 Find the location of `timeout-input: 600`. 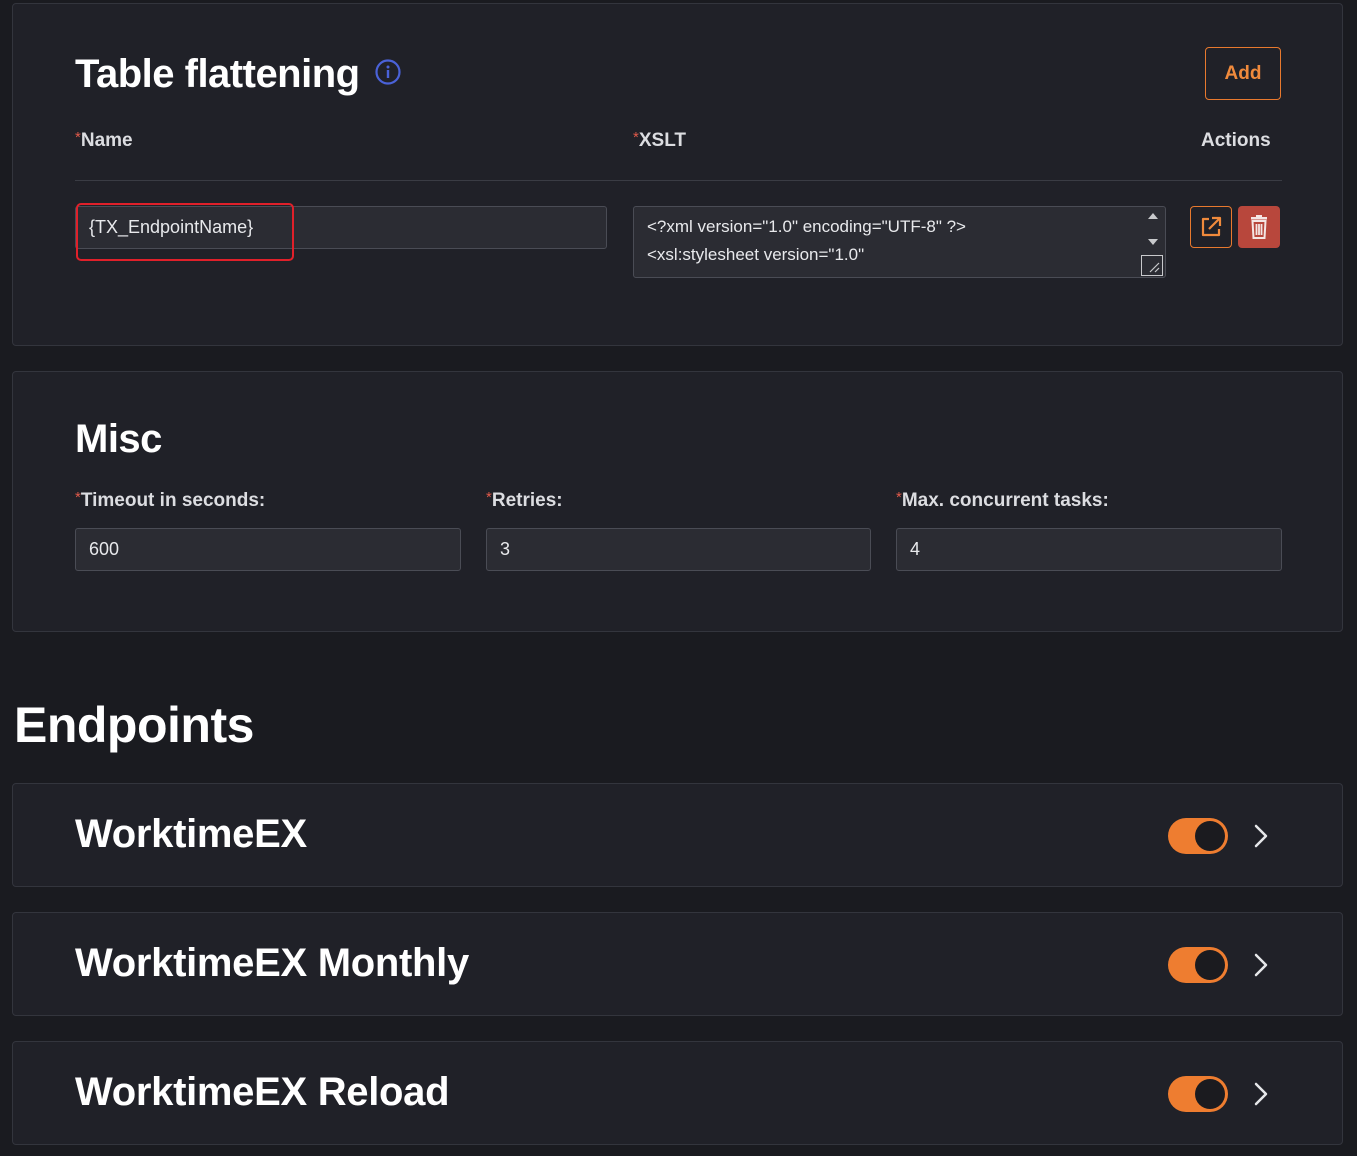

timeout-input: 600 is located at coordinates (268, 549).